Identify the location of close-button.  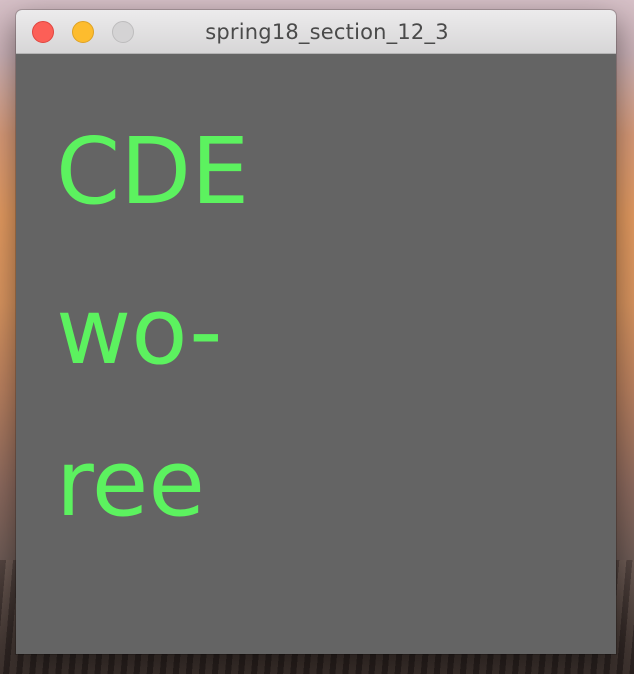
(43, 32).